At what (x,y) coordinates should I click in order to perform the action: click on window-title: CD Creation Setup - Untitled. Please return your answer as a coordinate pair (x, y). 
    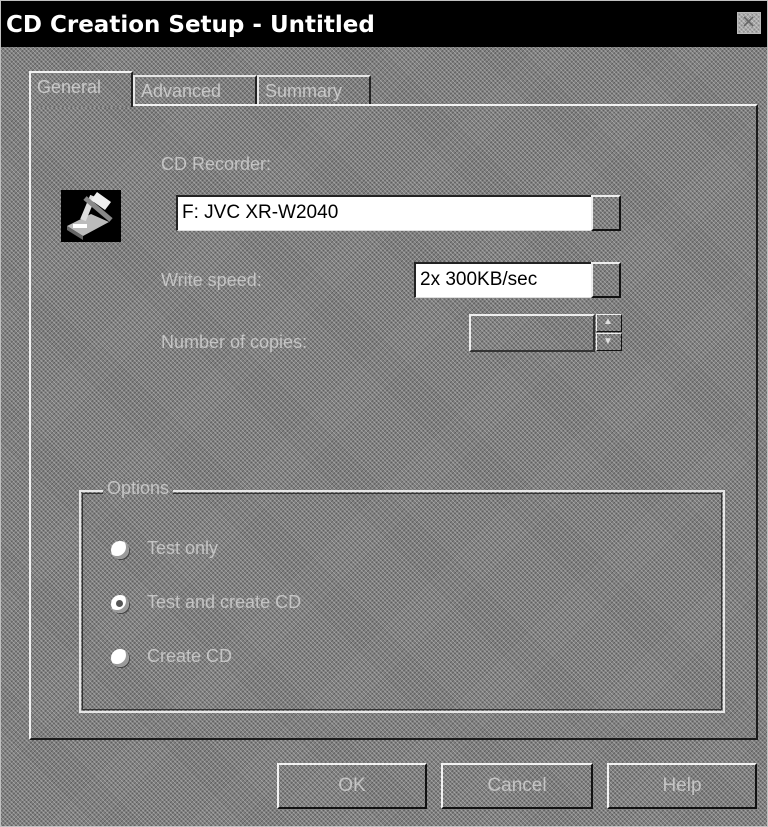
    Looking at the image, I should click on (190, 25).